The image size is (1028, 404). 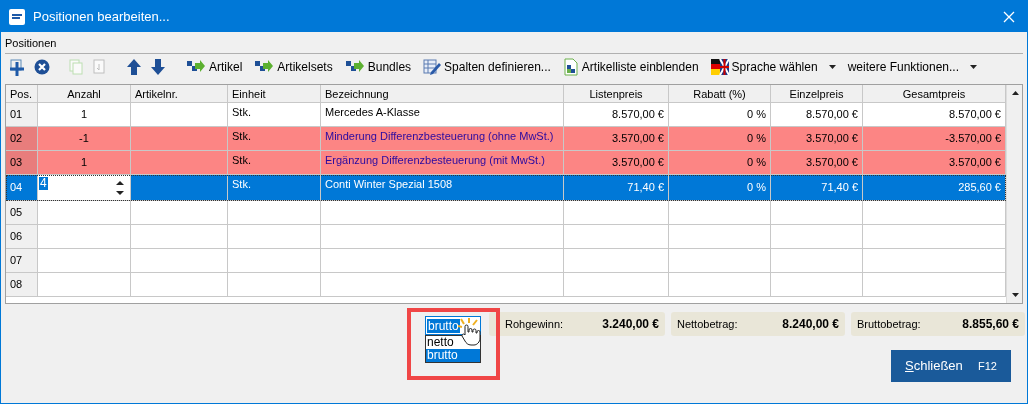 What do you see at coordinates (179, 94) in the screenshot?
I see `column-header: Artikelnr.` at bounding box center [179, 94].